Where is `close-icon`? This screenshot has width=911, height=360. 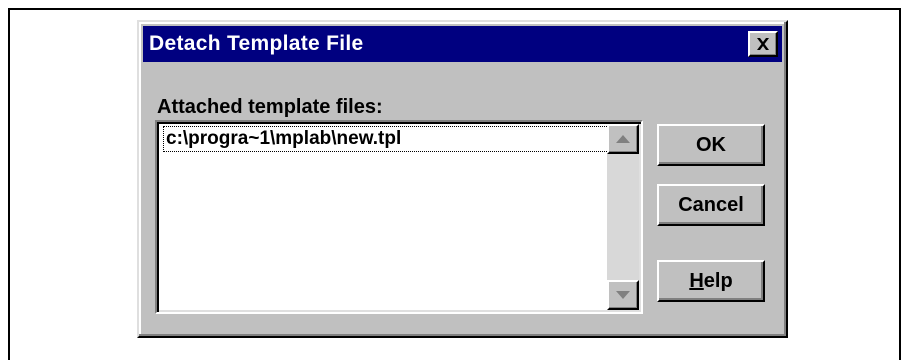
close-icon is located at coordinates (763, 44).